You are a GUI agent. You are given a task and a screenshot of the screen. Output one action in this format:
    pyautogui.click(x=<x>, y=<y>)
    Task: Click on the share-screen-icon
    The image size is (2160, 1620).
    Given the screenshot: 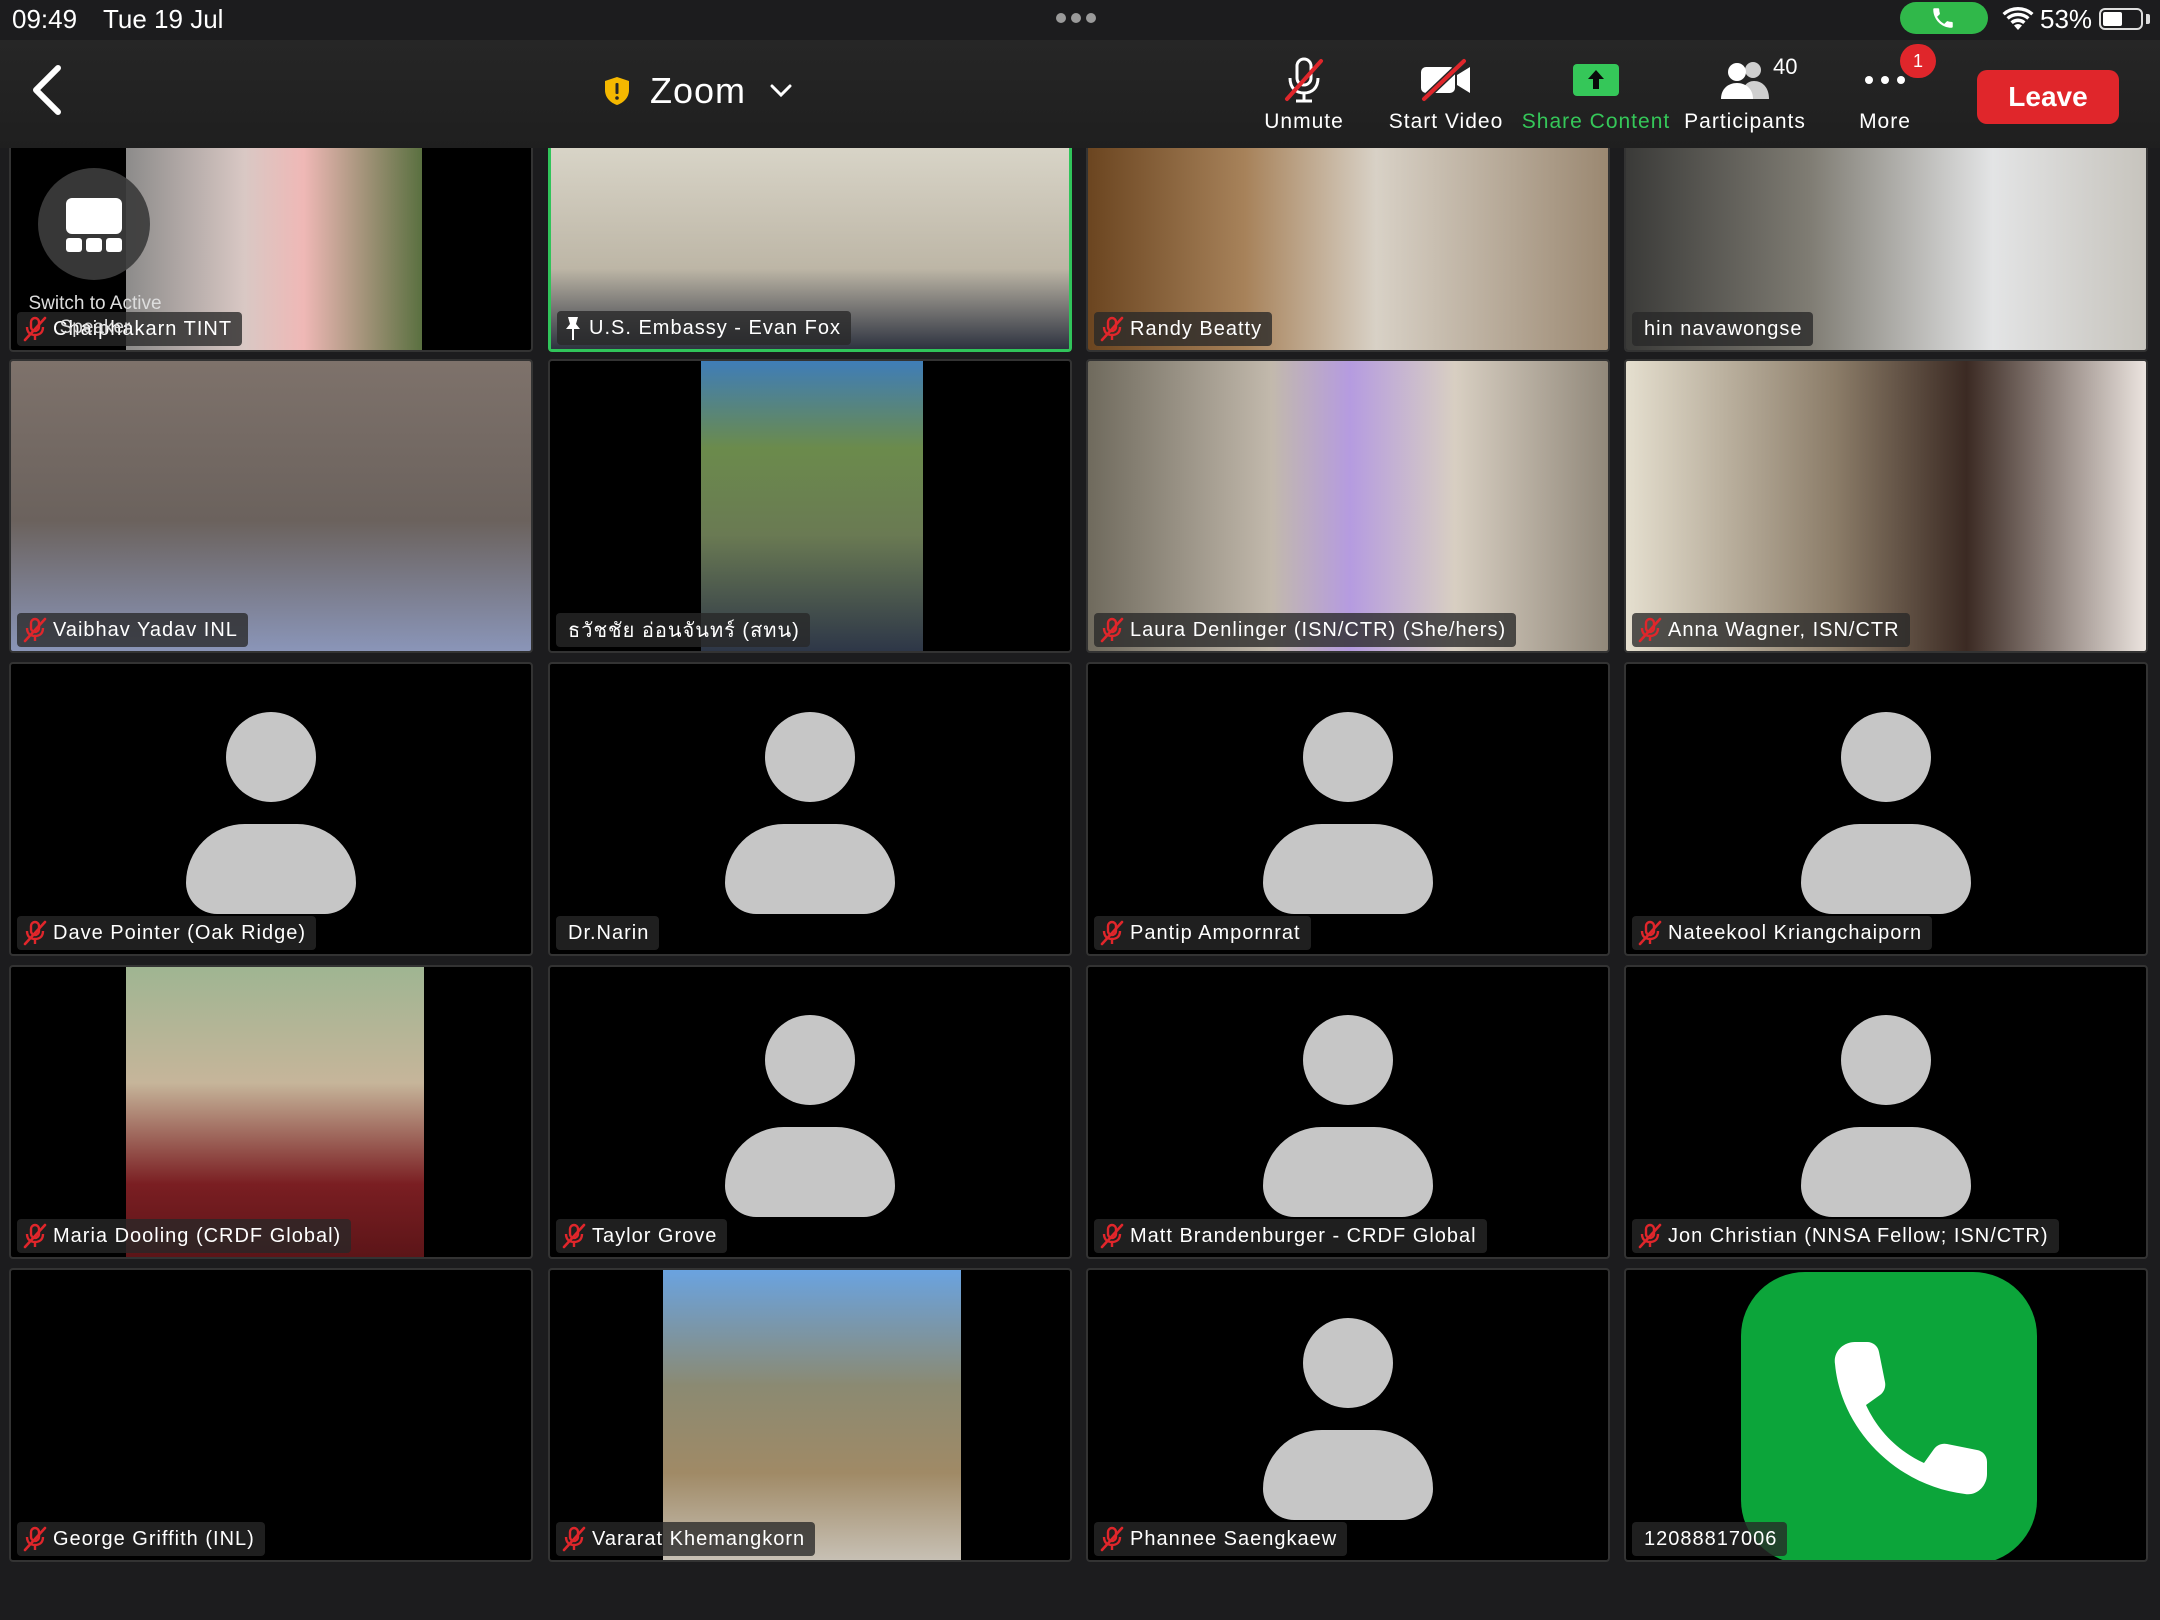 What is the action you would take?
    pyautogui.click(x=1596, y=80)
    